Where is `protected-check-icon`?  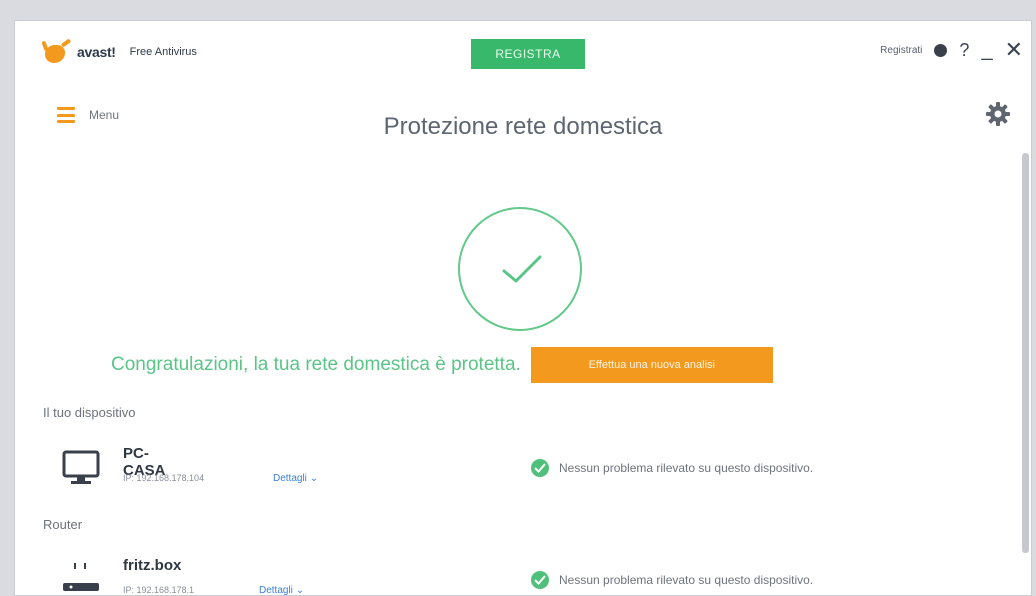 protected-check-icon is located at coordinates (520, 269).